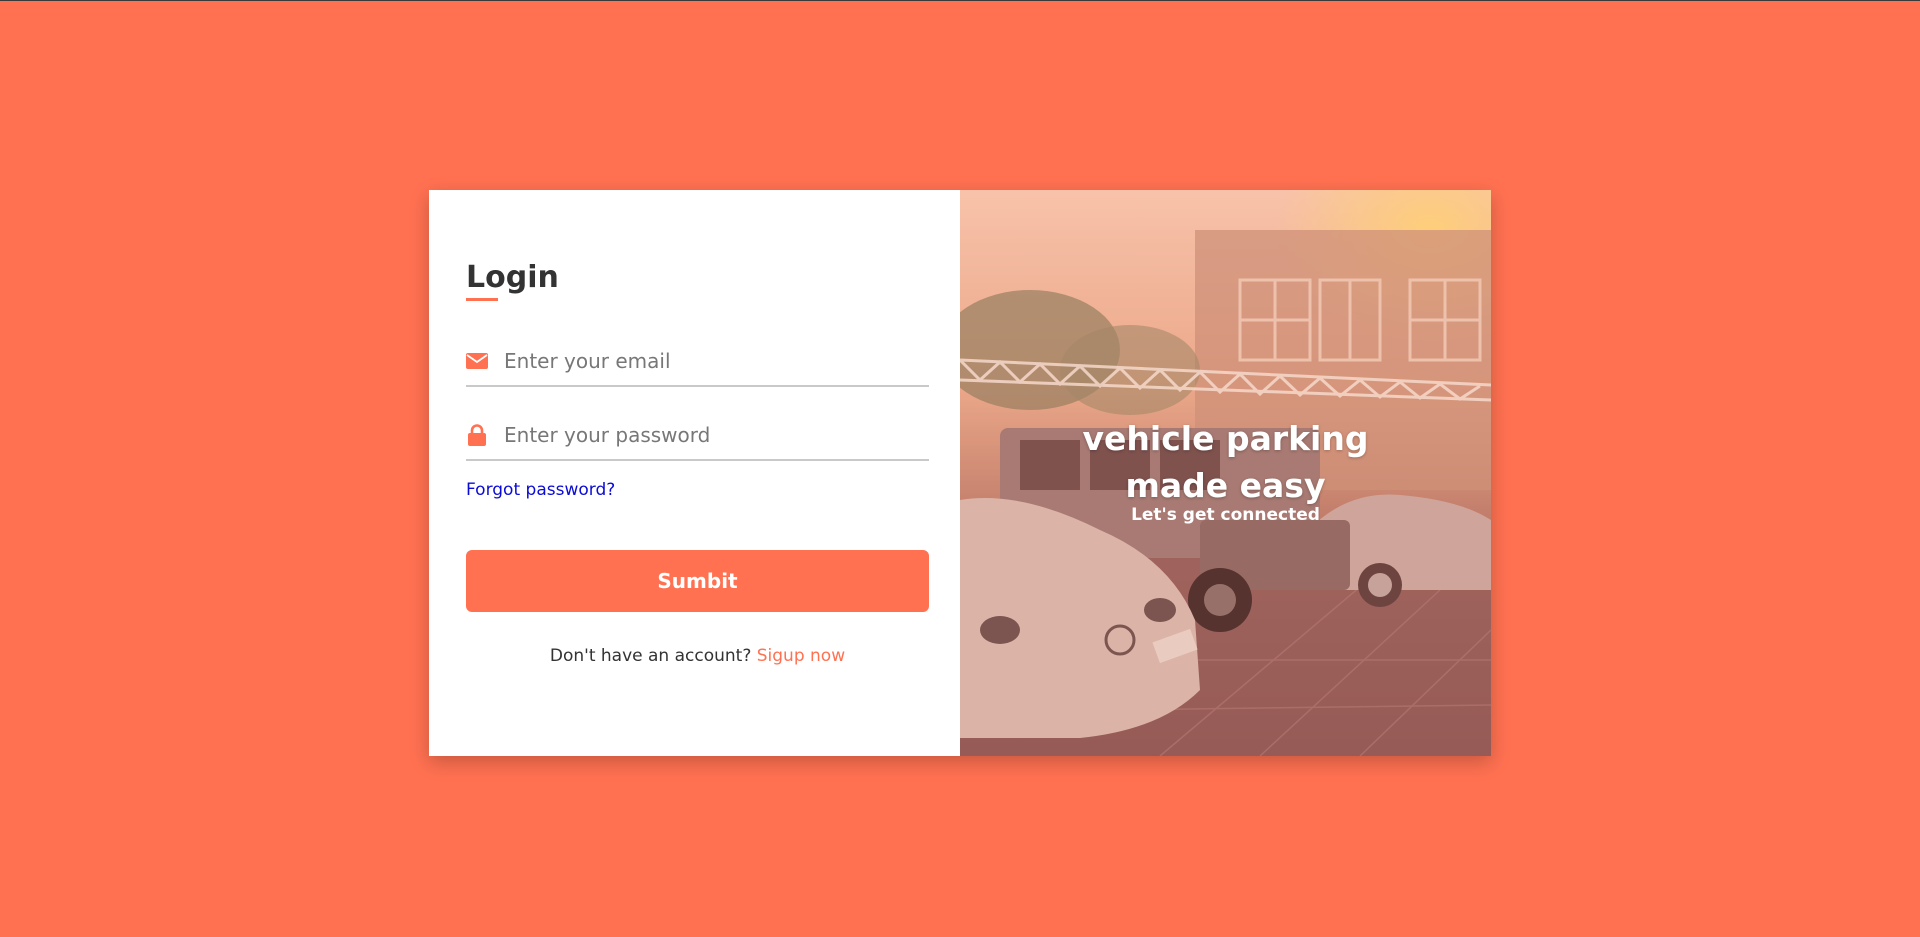 The width and height of the screenshot is (1920, 937). I want to click on signup-row: Don't have an account? Sigup now, so click(697, 656).